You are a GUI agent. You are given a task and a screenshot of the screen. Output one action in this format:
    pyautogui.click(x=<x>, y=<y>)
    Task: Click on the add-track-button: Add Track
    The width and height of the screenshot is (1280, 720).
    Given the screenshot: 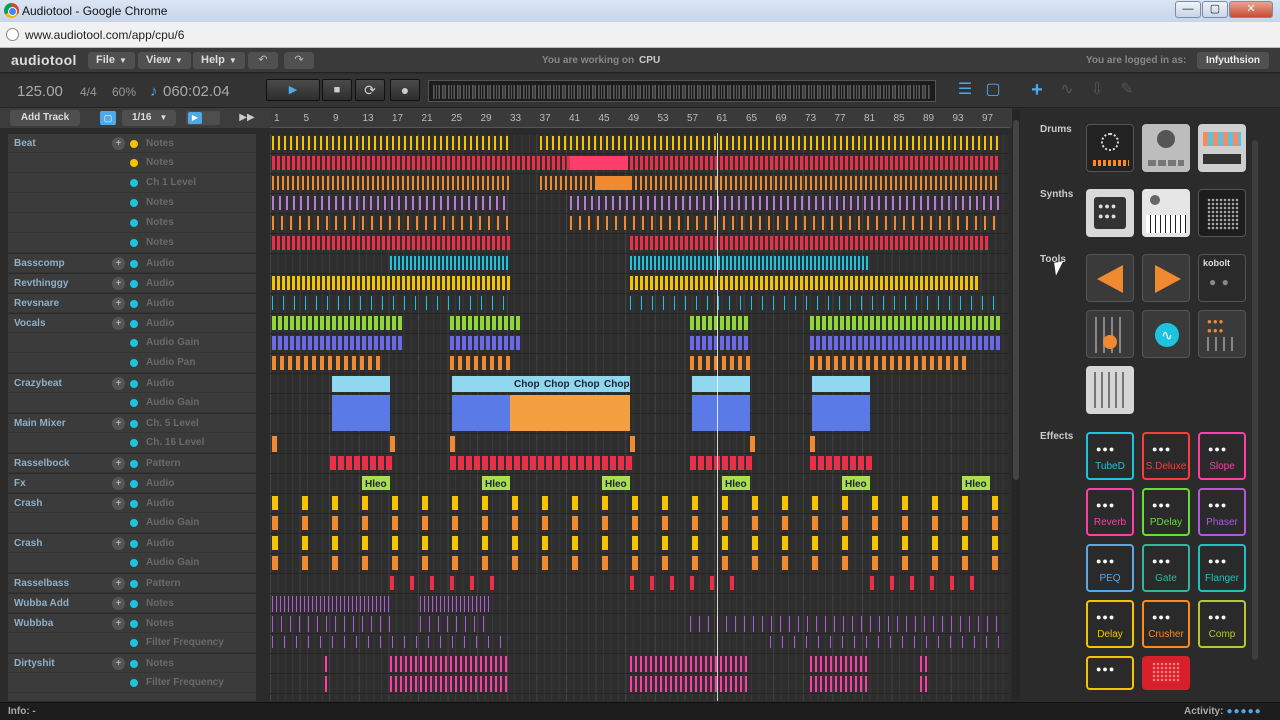 What is the action you would take?
    pyautogui.click(x=45, y=118)
    